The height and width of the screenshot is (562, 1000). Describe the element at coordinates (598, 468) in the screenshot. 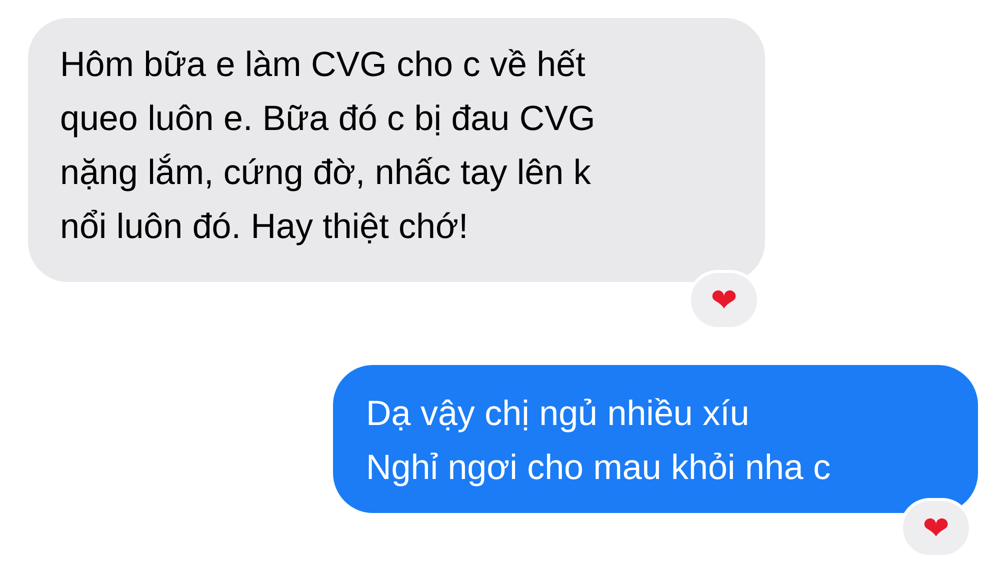

I see `message-line: Nghỉ ngơi cho mau khỏi nha c` at that location.